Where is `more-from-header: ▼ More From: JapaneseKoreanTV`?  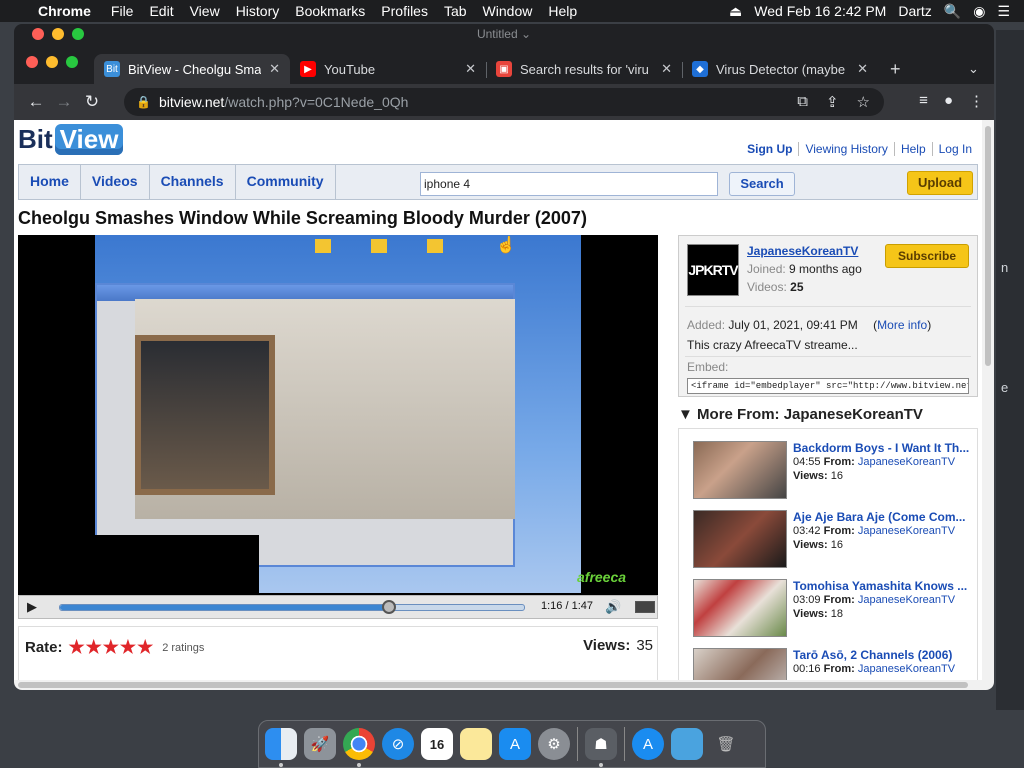
more-from-header: ▼ More From: JapaneseKoreanTV is located at coordinates (800, 414).